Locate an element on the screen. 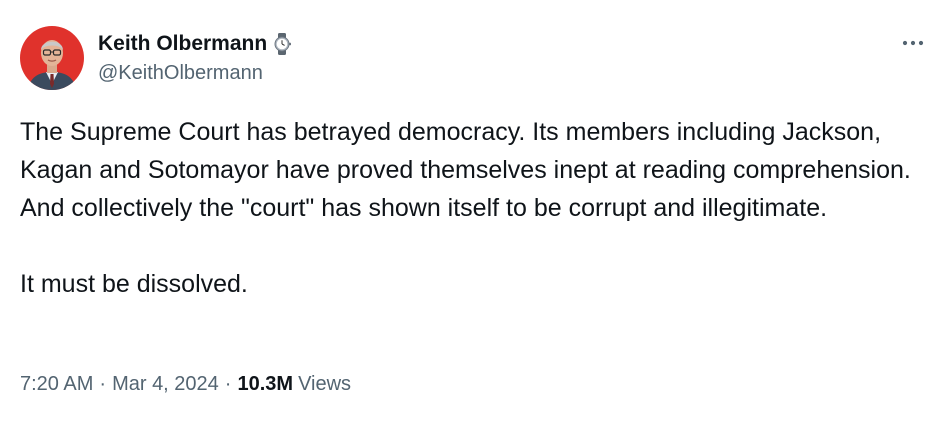  author-display-name: Keith Olbermann is located at coordinates (182, 44).